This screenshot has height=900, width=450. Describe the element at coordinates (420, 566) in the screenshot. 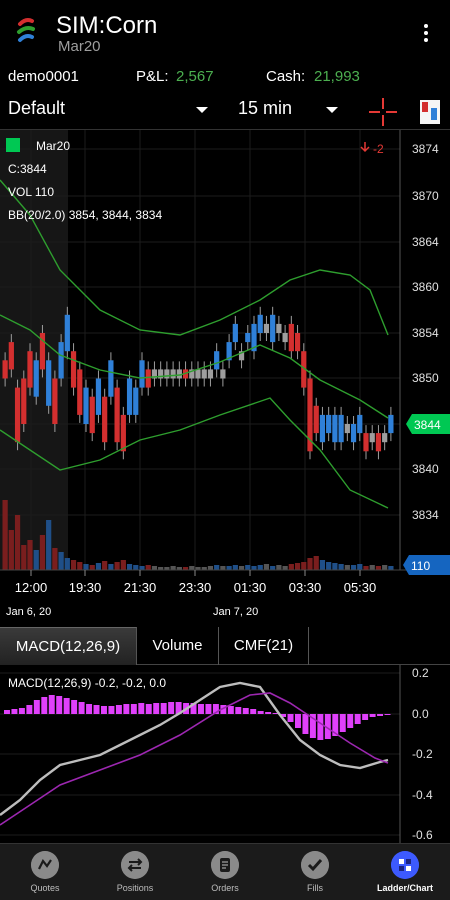

I see `volume-tag-value: 110` at that location.